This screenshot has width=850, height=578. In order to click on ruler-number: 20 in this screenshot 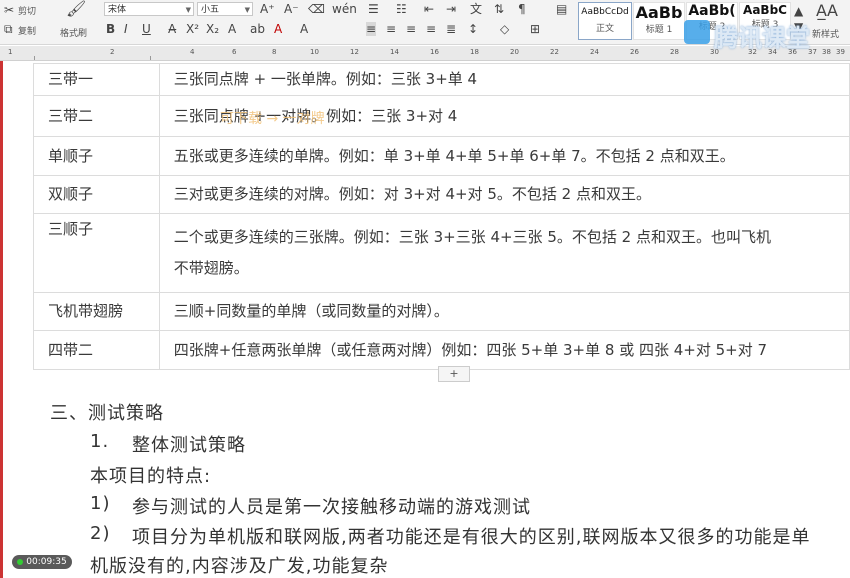, I will do `click(514, 52)`.